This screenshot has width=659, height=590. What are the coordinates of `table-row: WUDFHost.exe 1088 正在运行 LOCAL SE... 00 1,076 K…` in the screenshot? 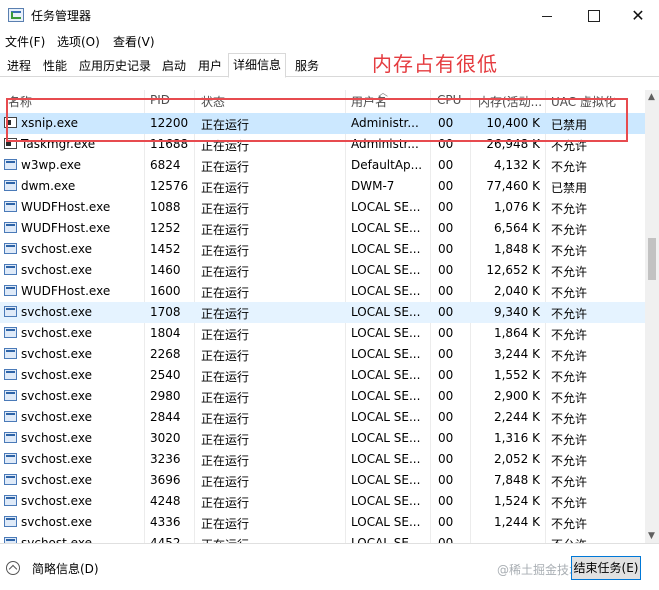 It's located at (322, 207).